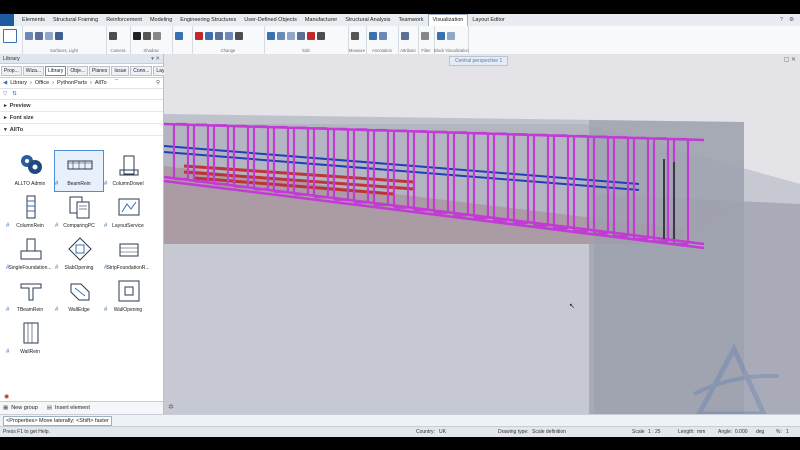 The height and width of the screenshot is (450, 800). Describe the element at coordinates (790, 59) in the screenshot. I see `viewport-window-controls: ▢ ✕` at that location.